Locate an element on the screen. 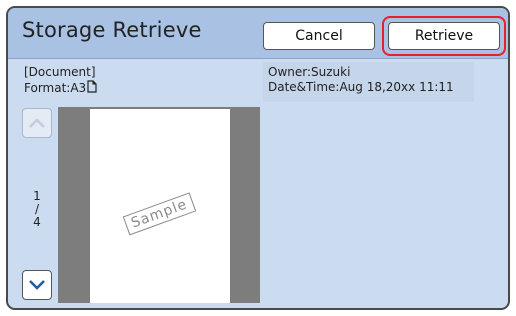 This screenshot has width=516, height=316. page-up-button is located at coordinates (37, 123).